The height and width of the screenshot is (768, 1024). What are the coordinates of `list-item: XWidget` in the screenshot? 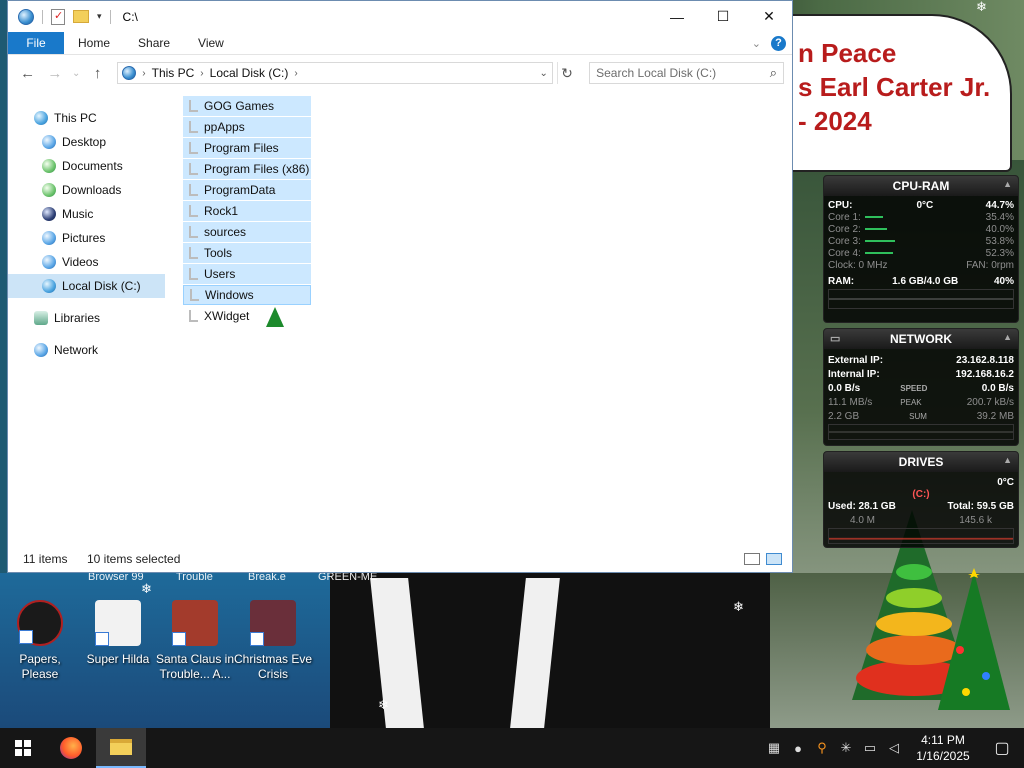 It's located at (247, 316).